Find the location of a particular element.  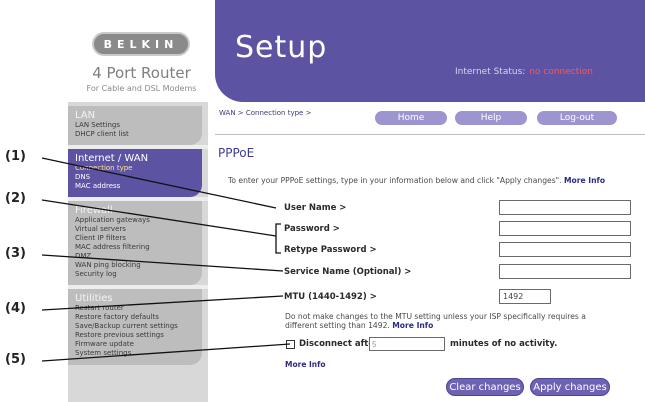

mtu-label: MTU (1440-1492) > is located at coordinates (330, 297).